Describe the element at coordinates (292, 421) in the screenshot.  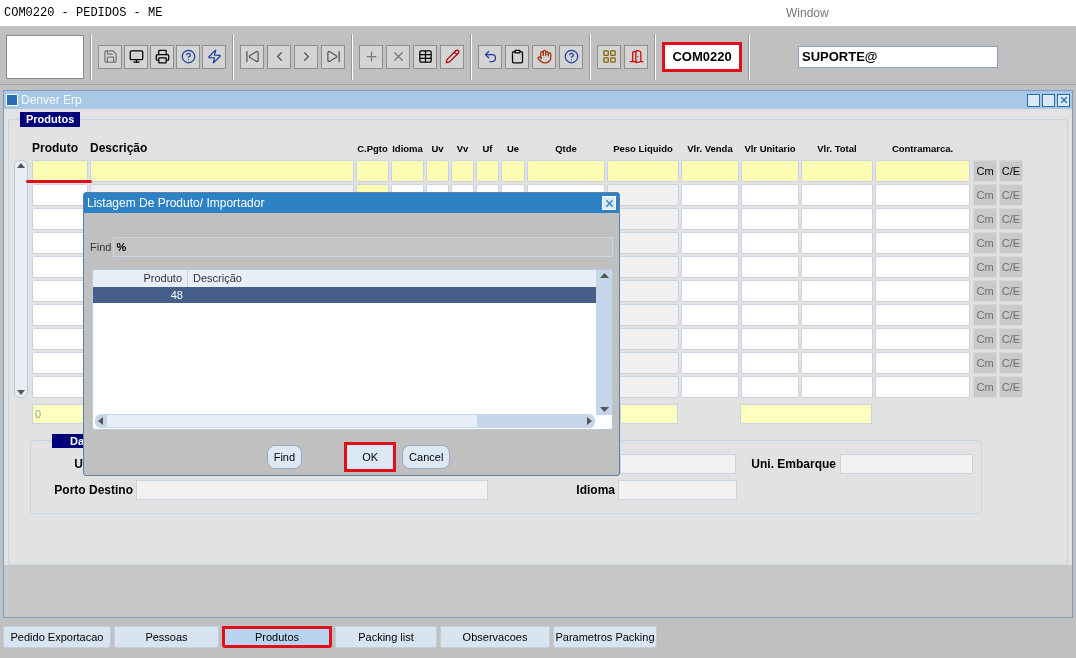
I see `scroll-thumb` at that location.